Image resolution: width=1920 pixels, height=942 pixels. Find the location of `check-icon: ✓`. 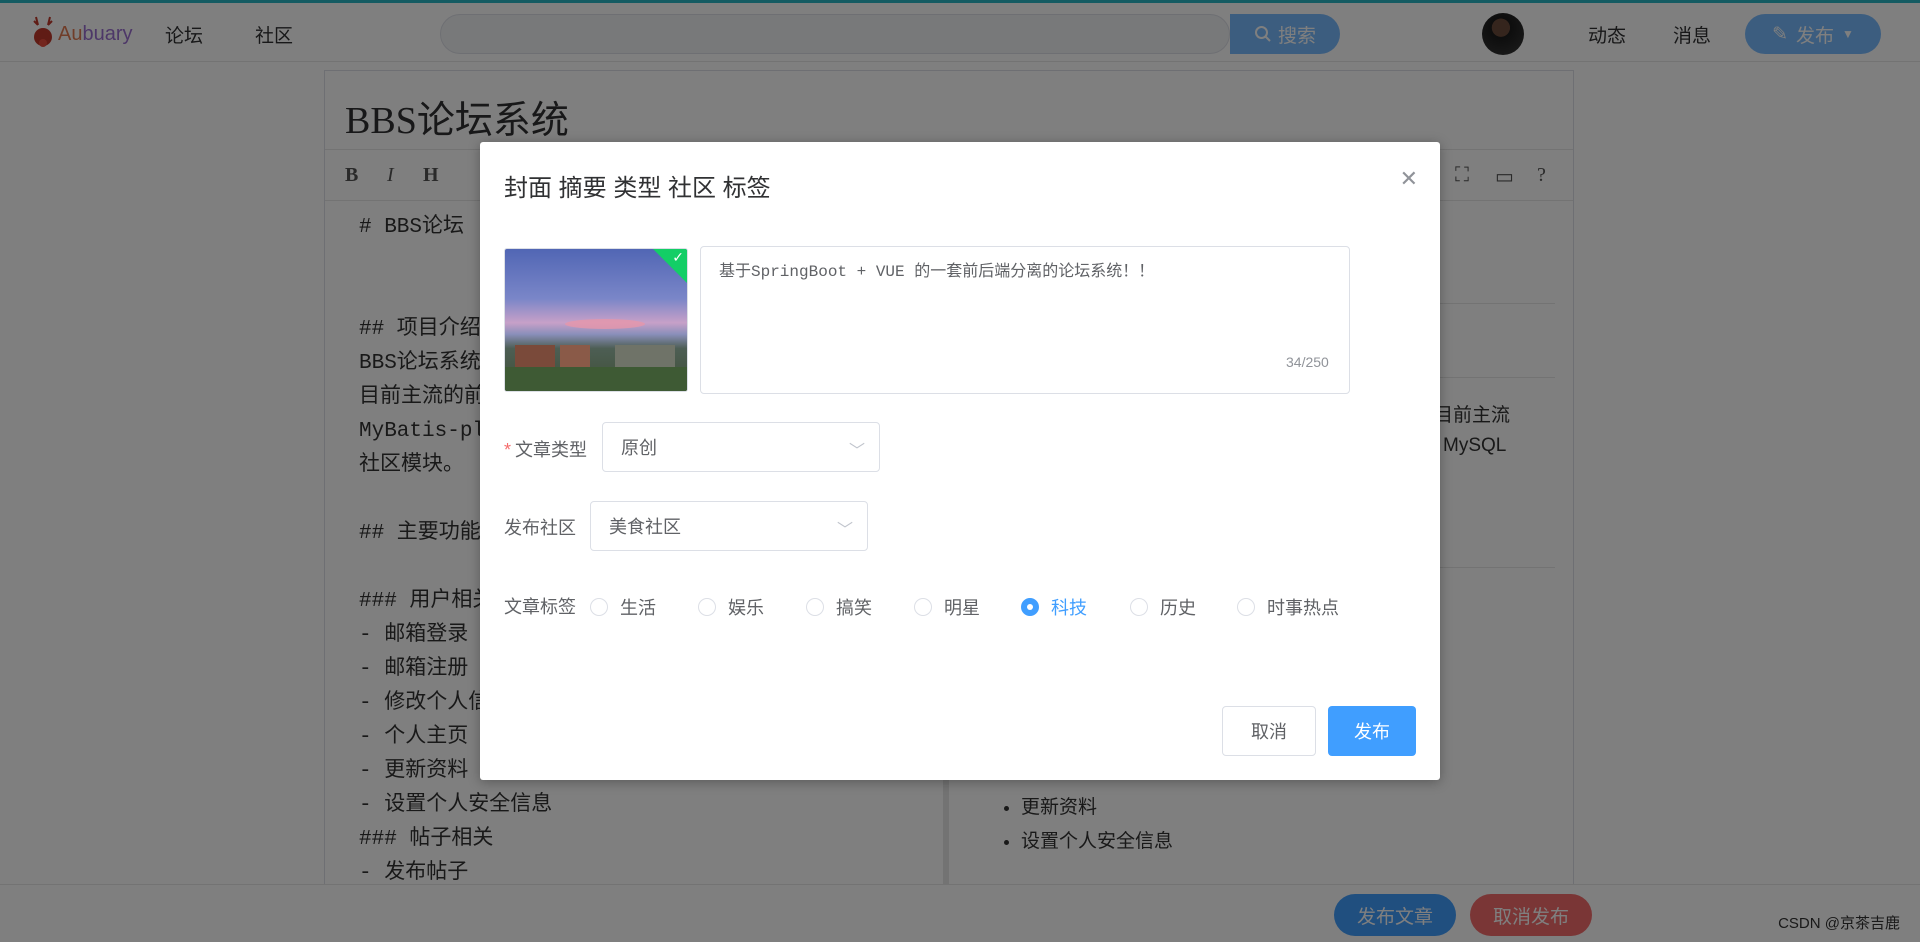

check-icon: ✓ is located at coordinates (678, 257).